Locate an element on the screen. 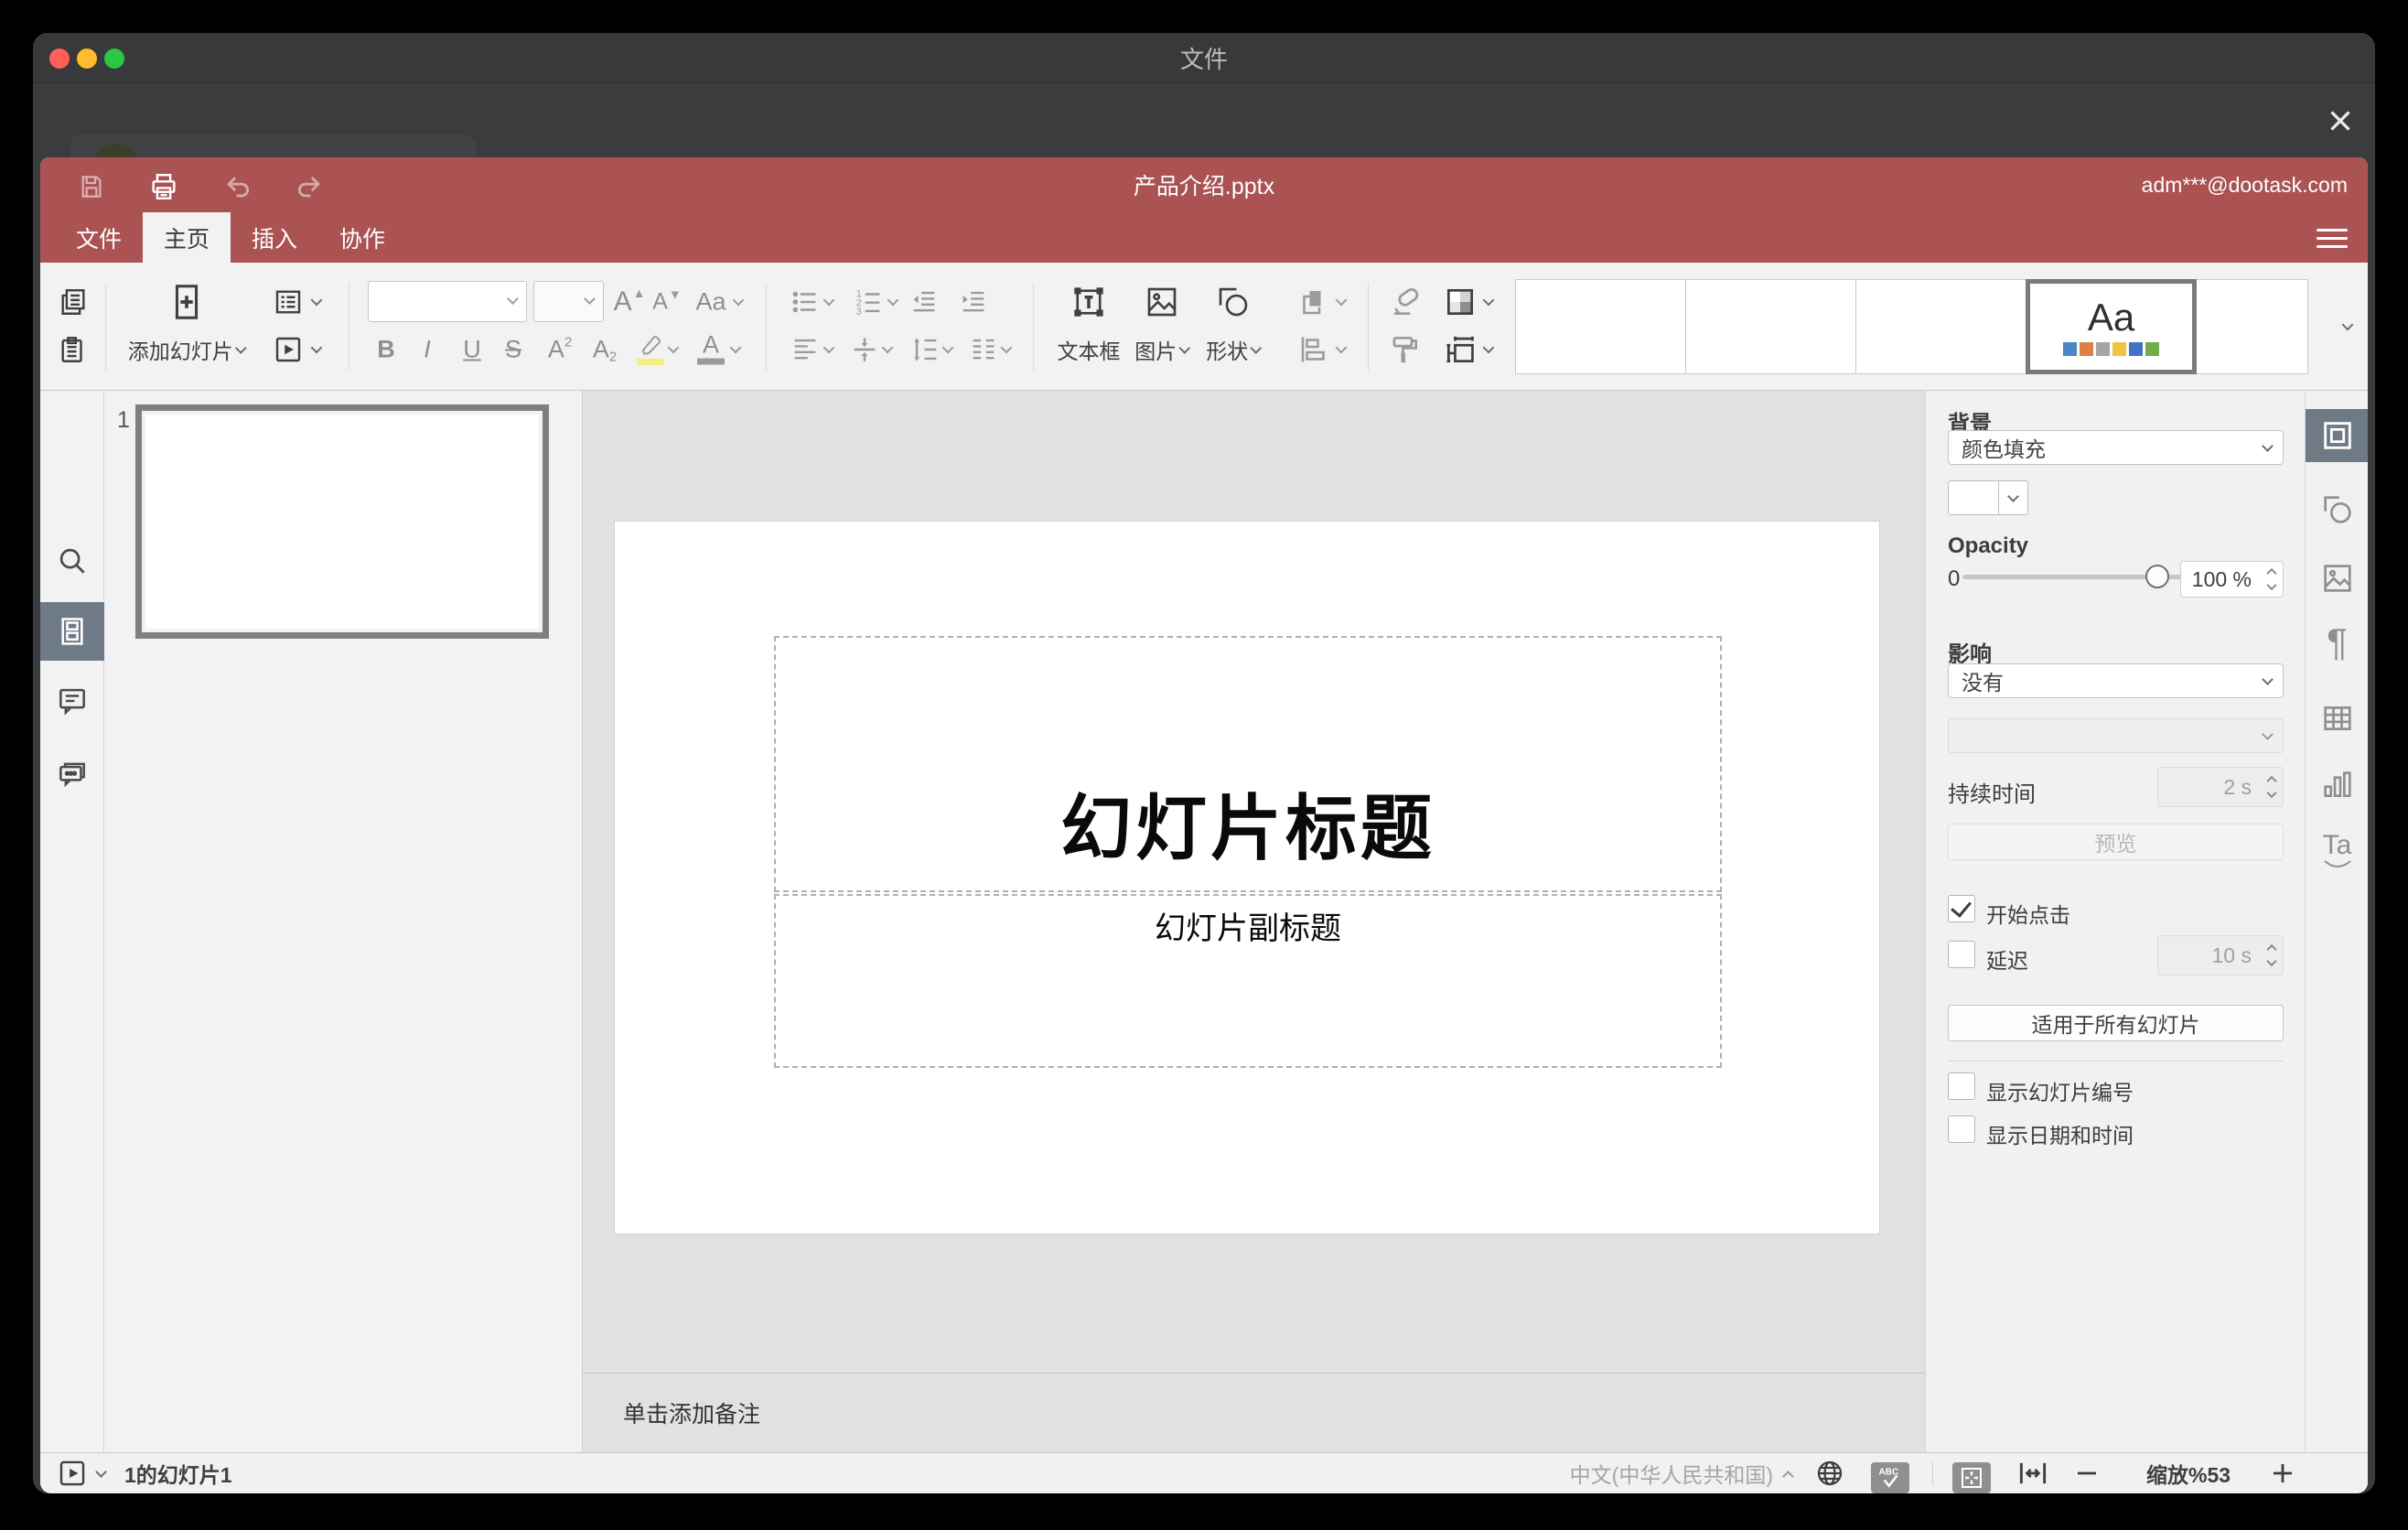  font-color-icon: A is located at coordinates (711, 348).